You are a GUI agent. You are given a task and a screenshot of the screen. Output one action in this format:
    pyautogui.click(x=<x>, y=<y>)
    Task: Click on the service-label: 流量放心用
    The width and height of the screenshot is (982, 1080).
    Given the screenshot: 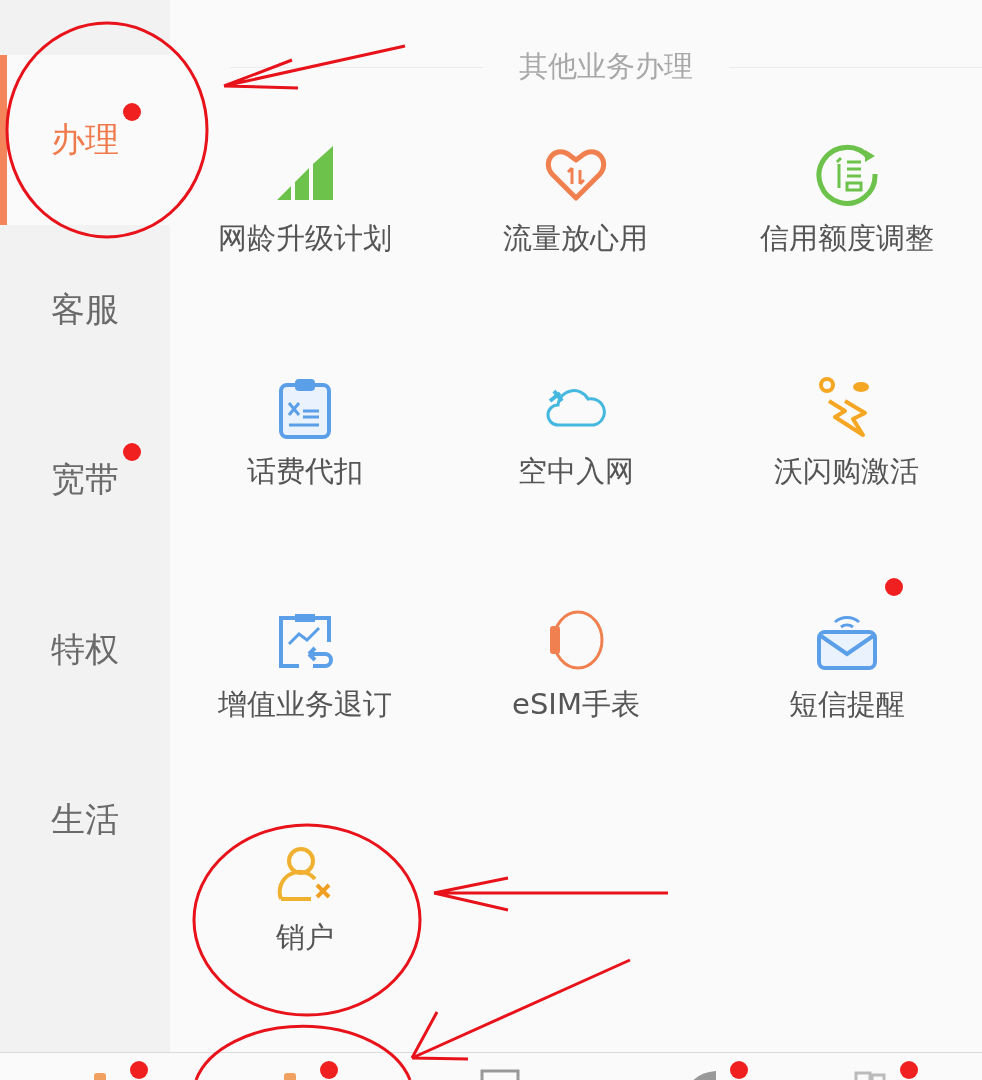 What is the action you would take?
    pyautogui.click(x=576, y=238)
    